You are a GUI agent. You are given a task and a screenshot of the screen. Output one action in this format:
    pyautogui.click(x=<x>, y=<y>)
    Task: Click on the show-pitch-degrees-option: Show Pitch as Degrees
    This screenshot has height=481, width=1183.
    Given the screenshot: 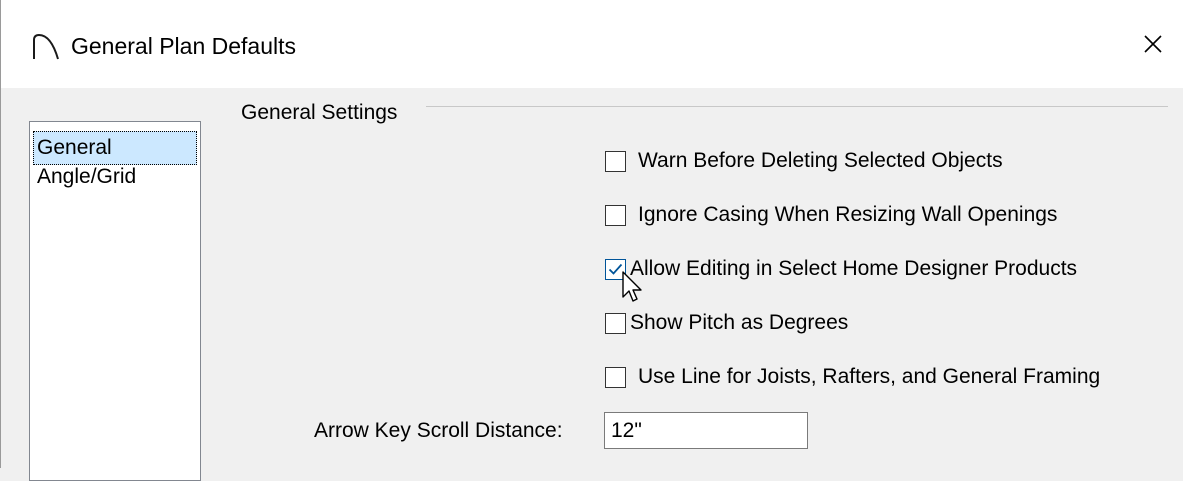 What is the action you would take?
    pyautogui.click(x=726, y=323)
    